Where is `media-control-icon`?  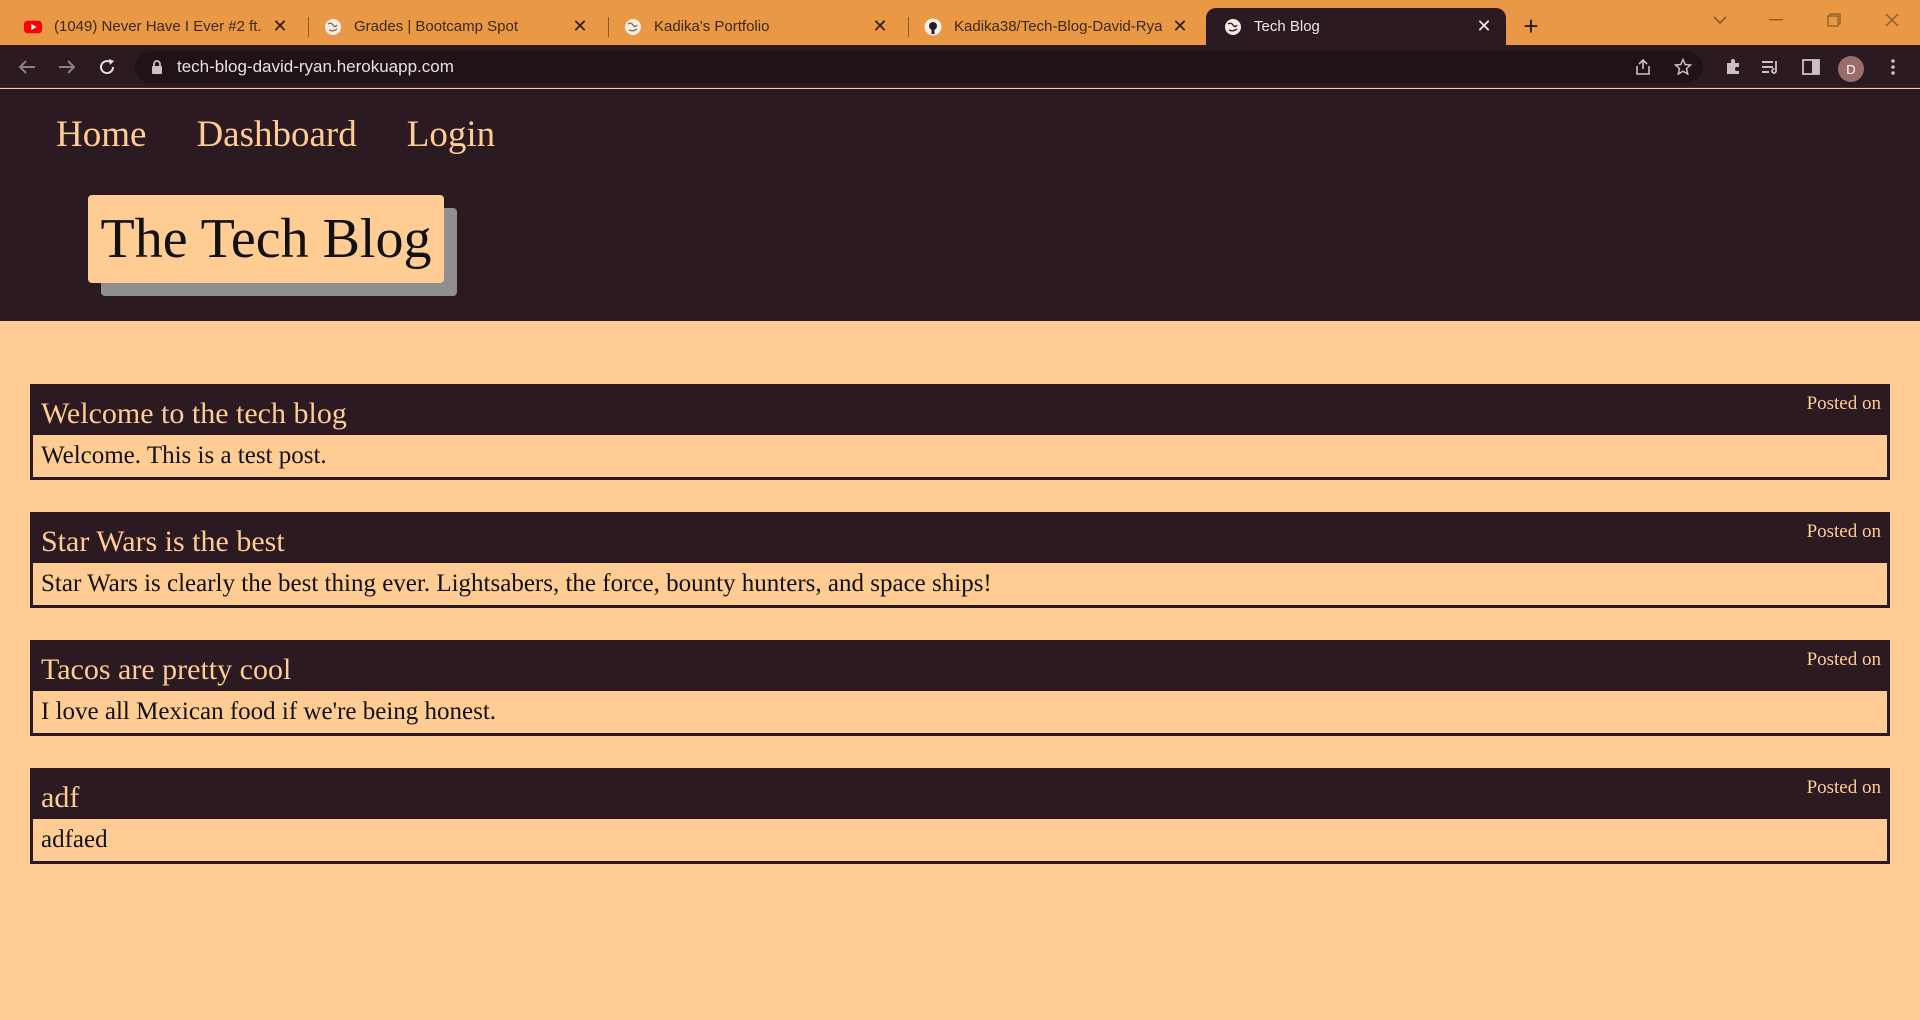 media-control-icon is located at coordinates (1771, 67).